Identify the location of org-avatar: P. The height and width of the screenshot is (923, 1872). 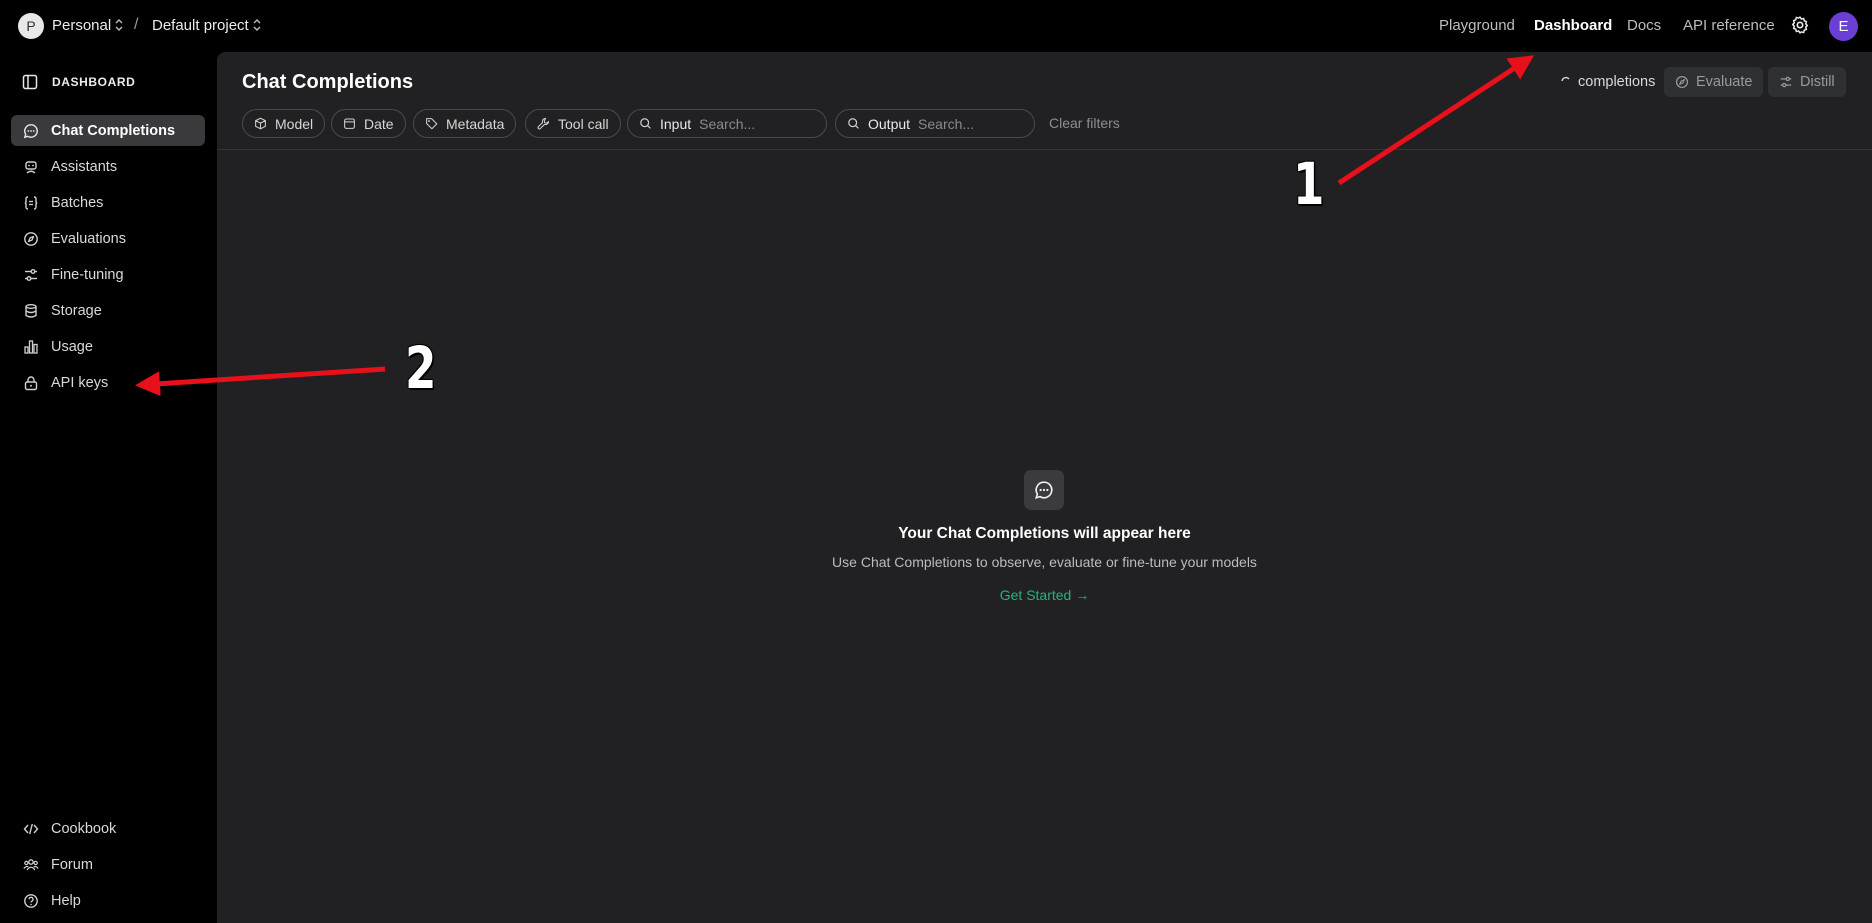
(31, 26).